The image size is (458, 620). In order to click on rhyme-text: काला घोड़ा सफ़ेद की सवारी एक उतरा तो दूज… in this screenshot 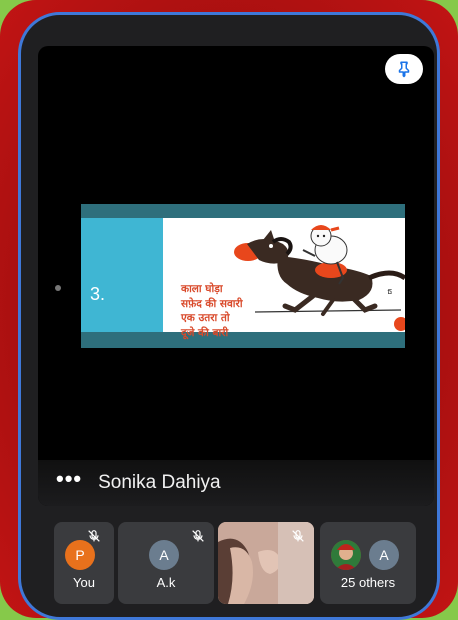, I will do `click(212, 311)`.